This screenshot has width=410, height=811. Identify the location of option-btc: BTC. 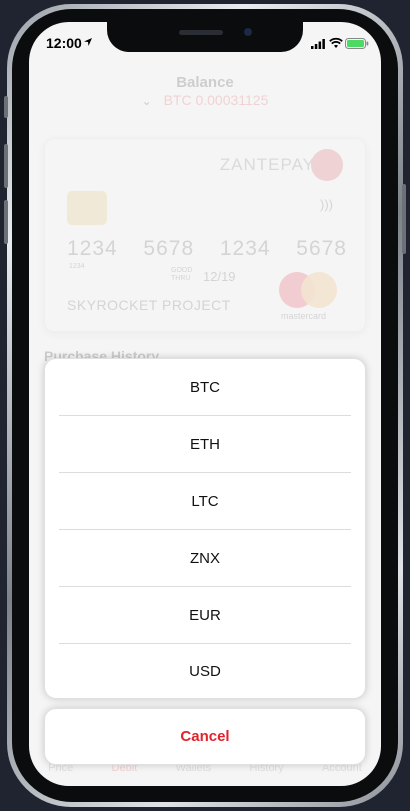
(205, 387).